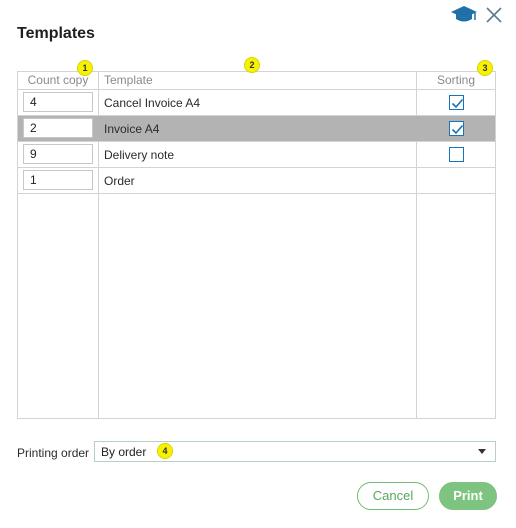  Describe the element at coordinates (252, 65) in the screenshot. I see `annotation-badge-2: 2` at that location.